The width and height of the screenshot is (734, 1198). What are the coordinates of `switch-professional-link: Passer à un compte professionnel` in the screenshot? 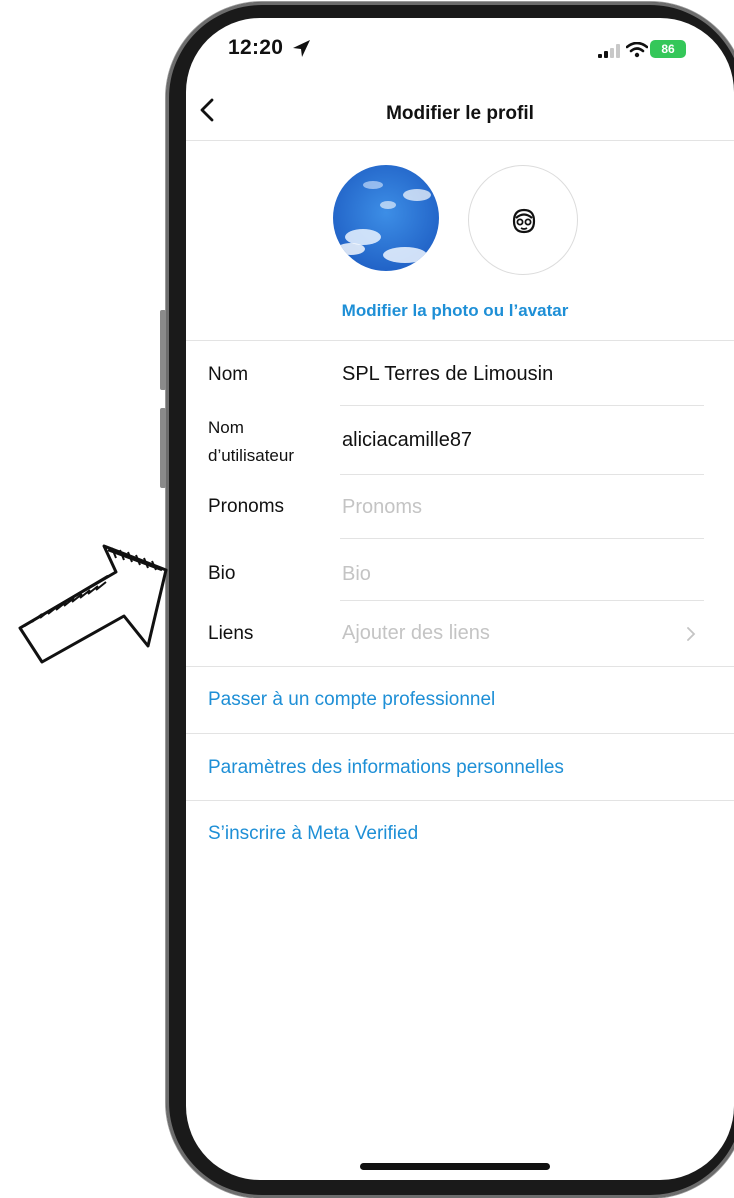 It's located at (351, 700).